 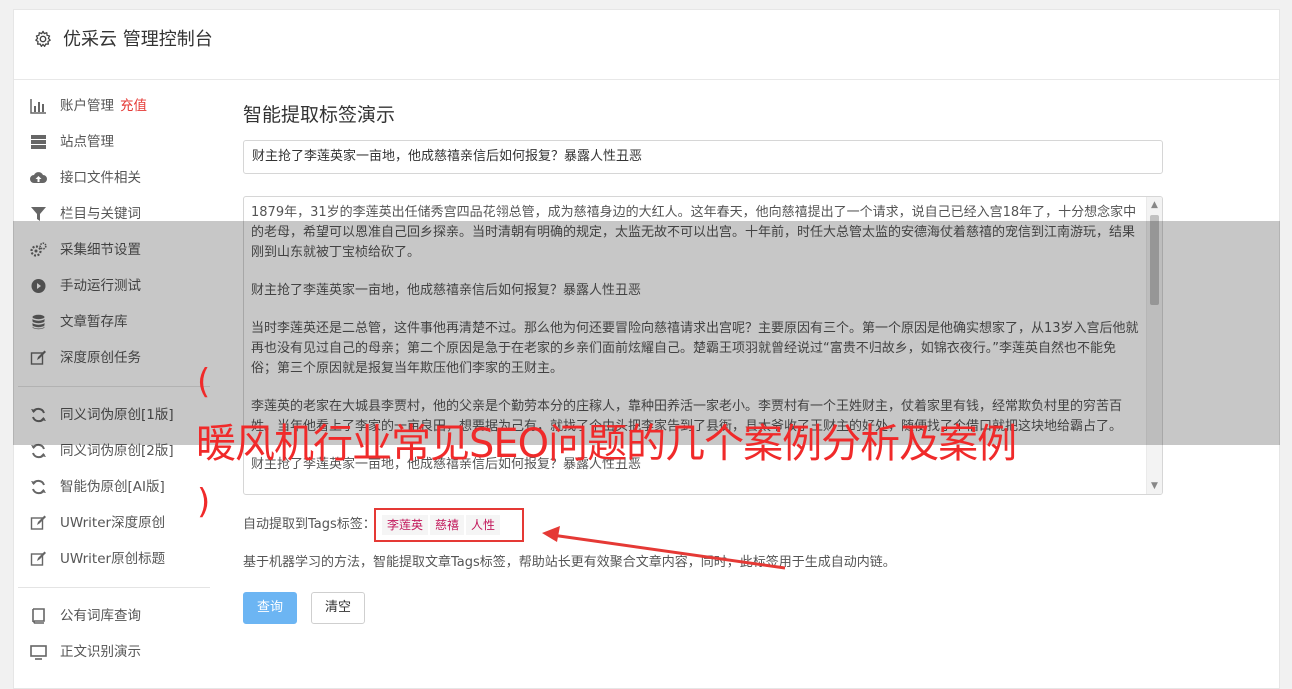 I want to click on sidebar-item-label: 账户管理, so click(x=87, y=106).